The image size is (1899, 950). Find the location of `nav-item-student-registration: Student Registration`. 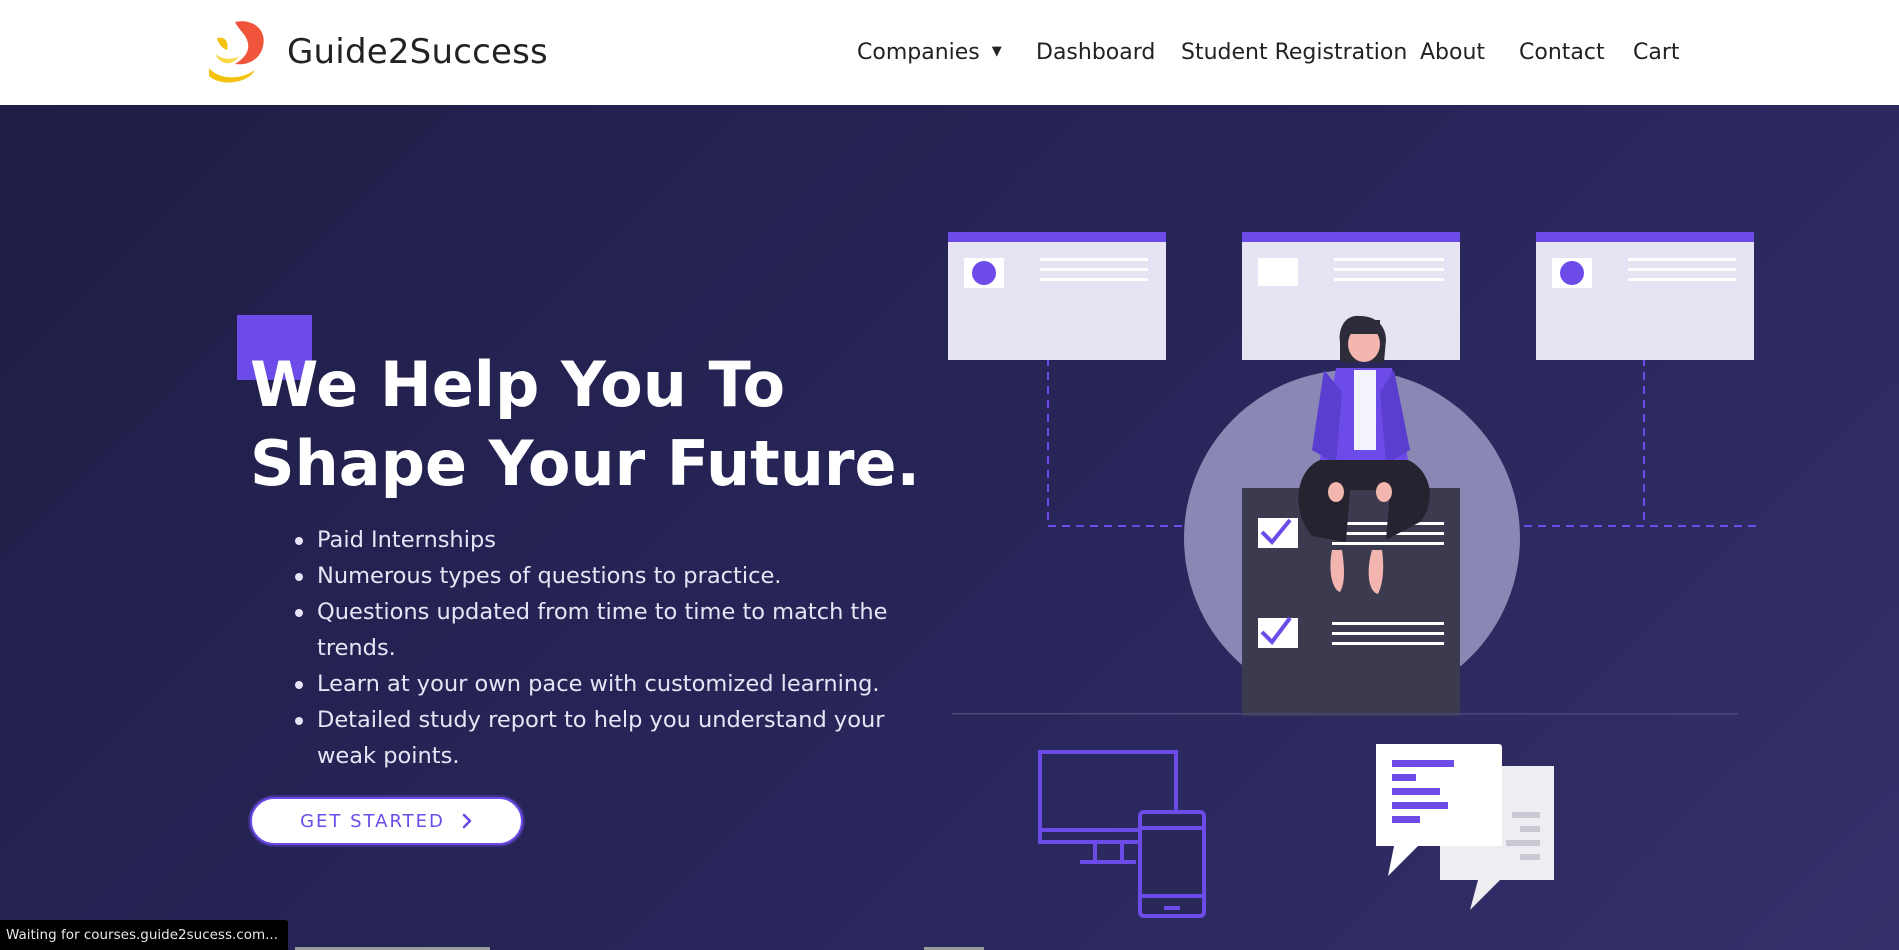

nav-item-student-registration: Student Registration is located at coordinates (1294, 52).